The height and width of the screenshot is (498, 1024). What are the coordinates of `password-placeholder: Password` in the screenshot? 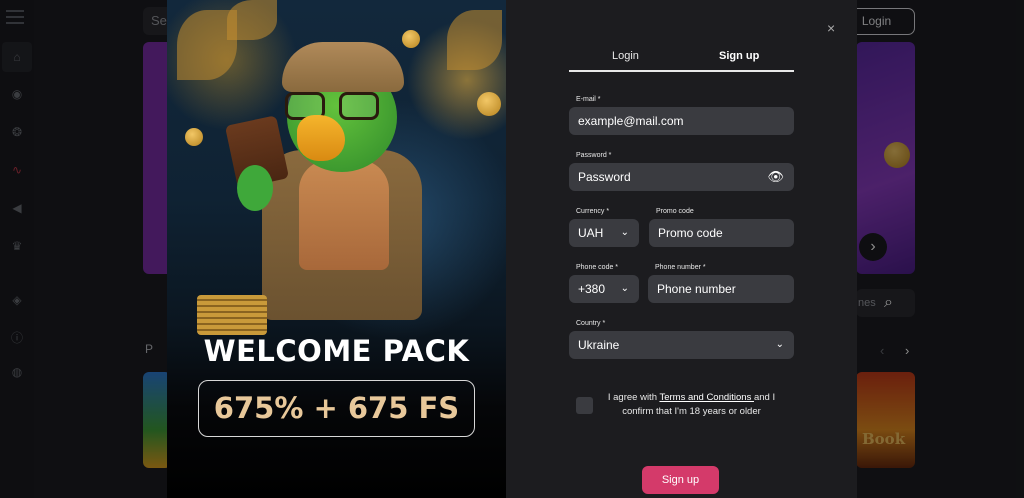 It's located at (604, 177).